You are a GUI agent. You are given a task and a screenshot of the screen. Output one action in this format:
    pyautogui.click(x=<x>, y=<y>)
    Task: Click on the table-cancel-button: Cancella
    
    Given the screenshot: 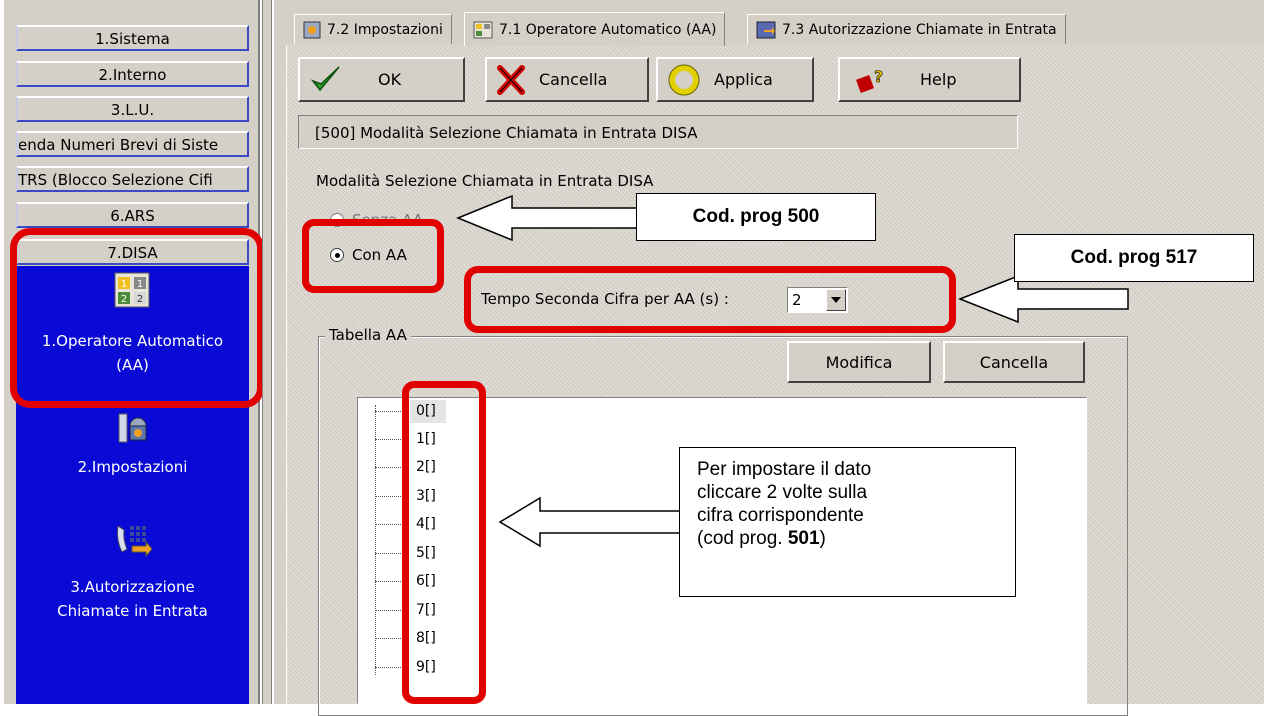 What is the action you would take?
    pyautogui.click(x=1014, y=362)
    